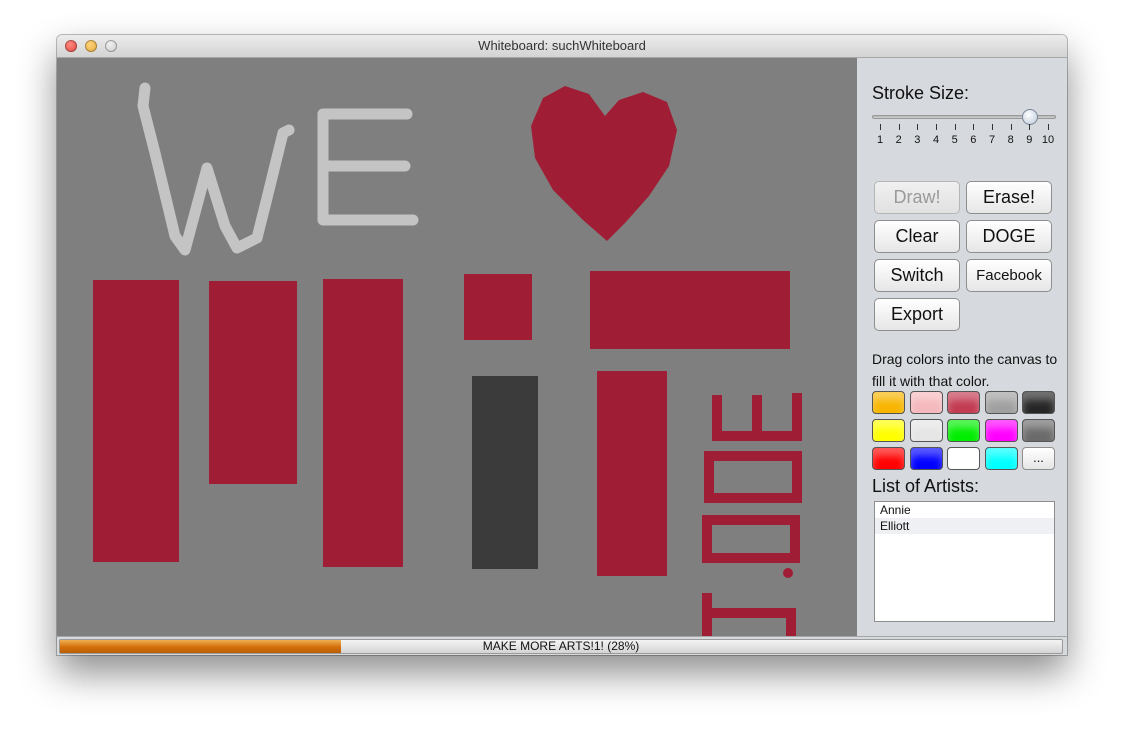 The width and height of the screenshot is (1124, 734). I want to click on drawing-letter-e, so click(368, 167).